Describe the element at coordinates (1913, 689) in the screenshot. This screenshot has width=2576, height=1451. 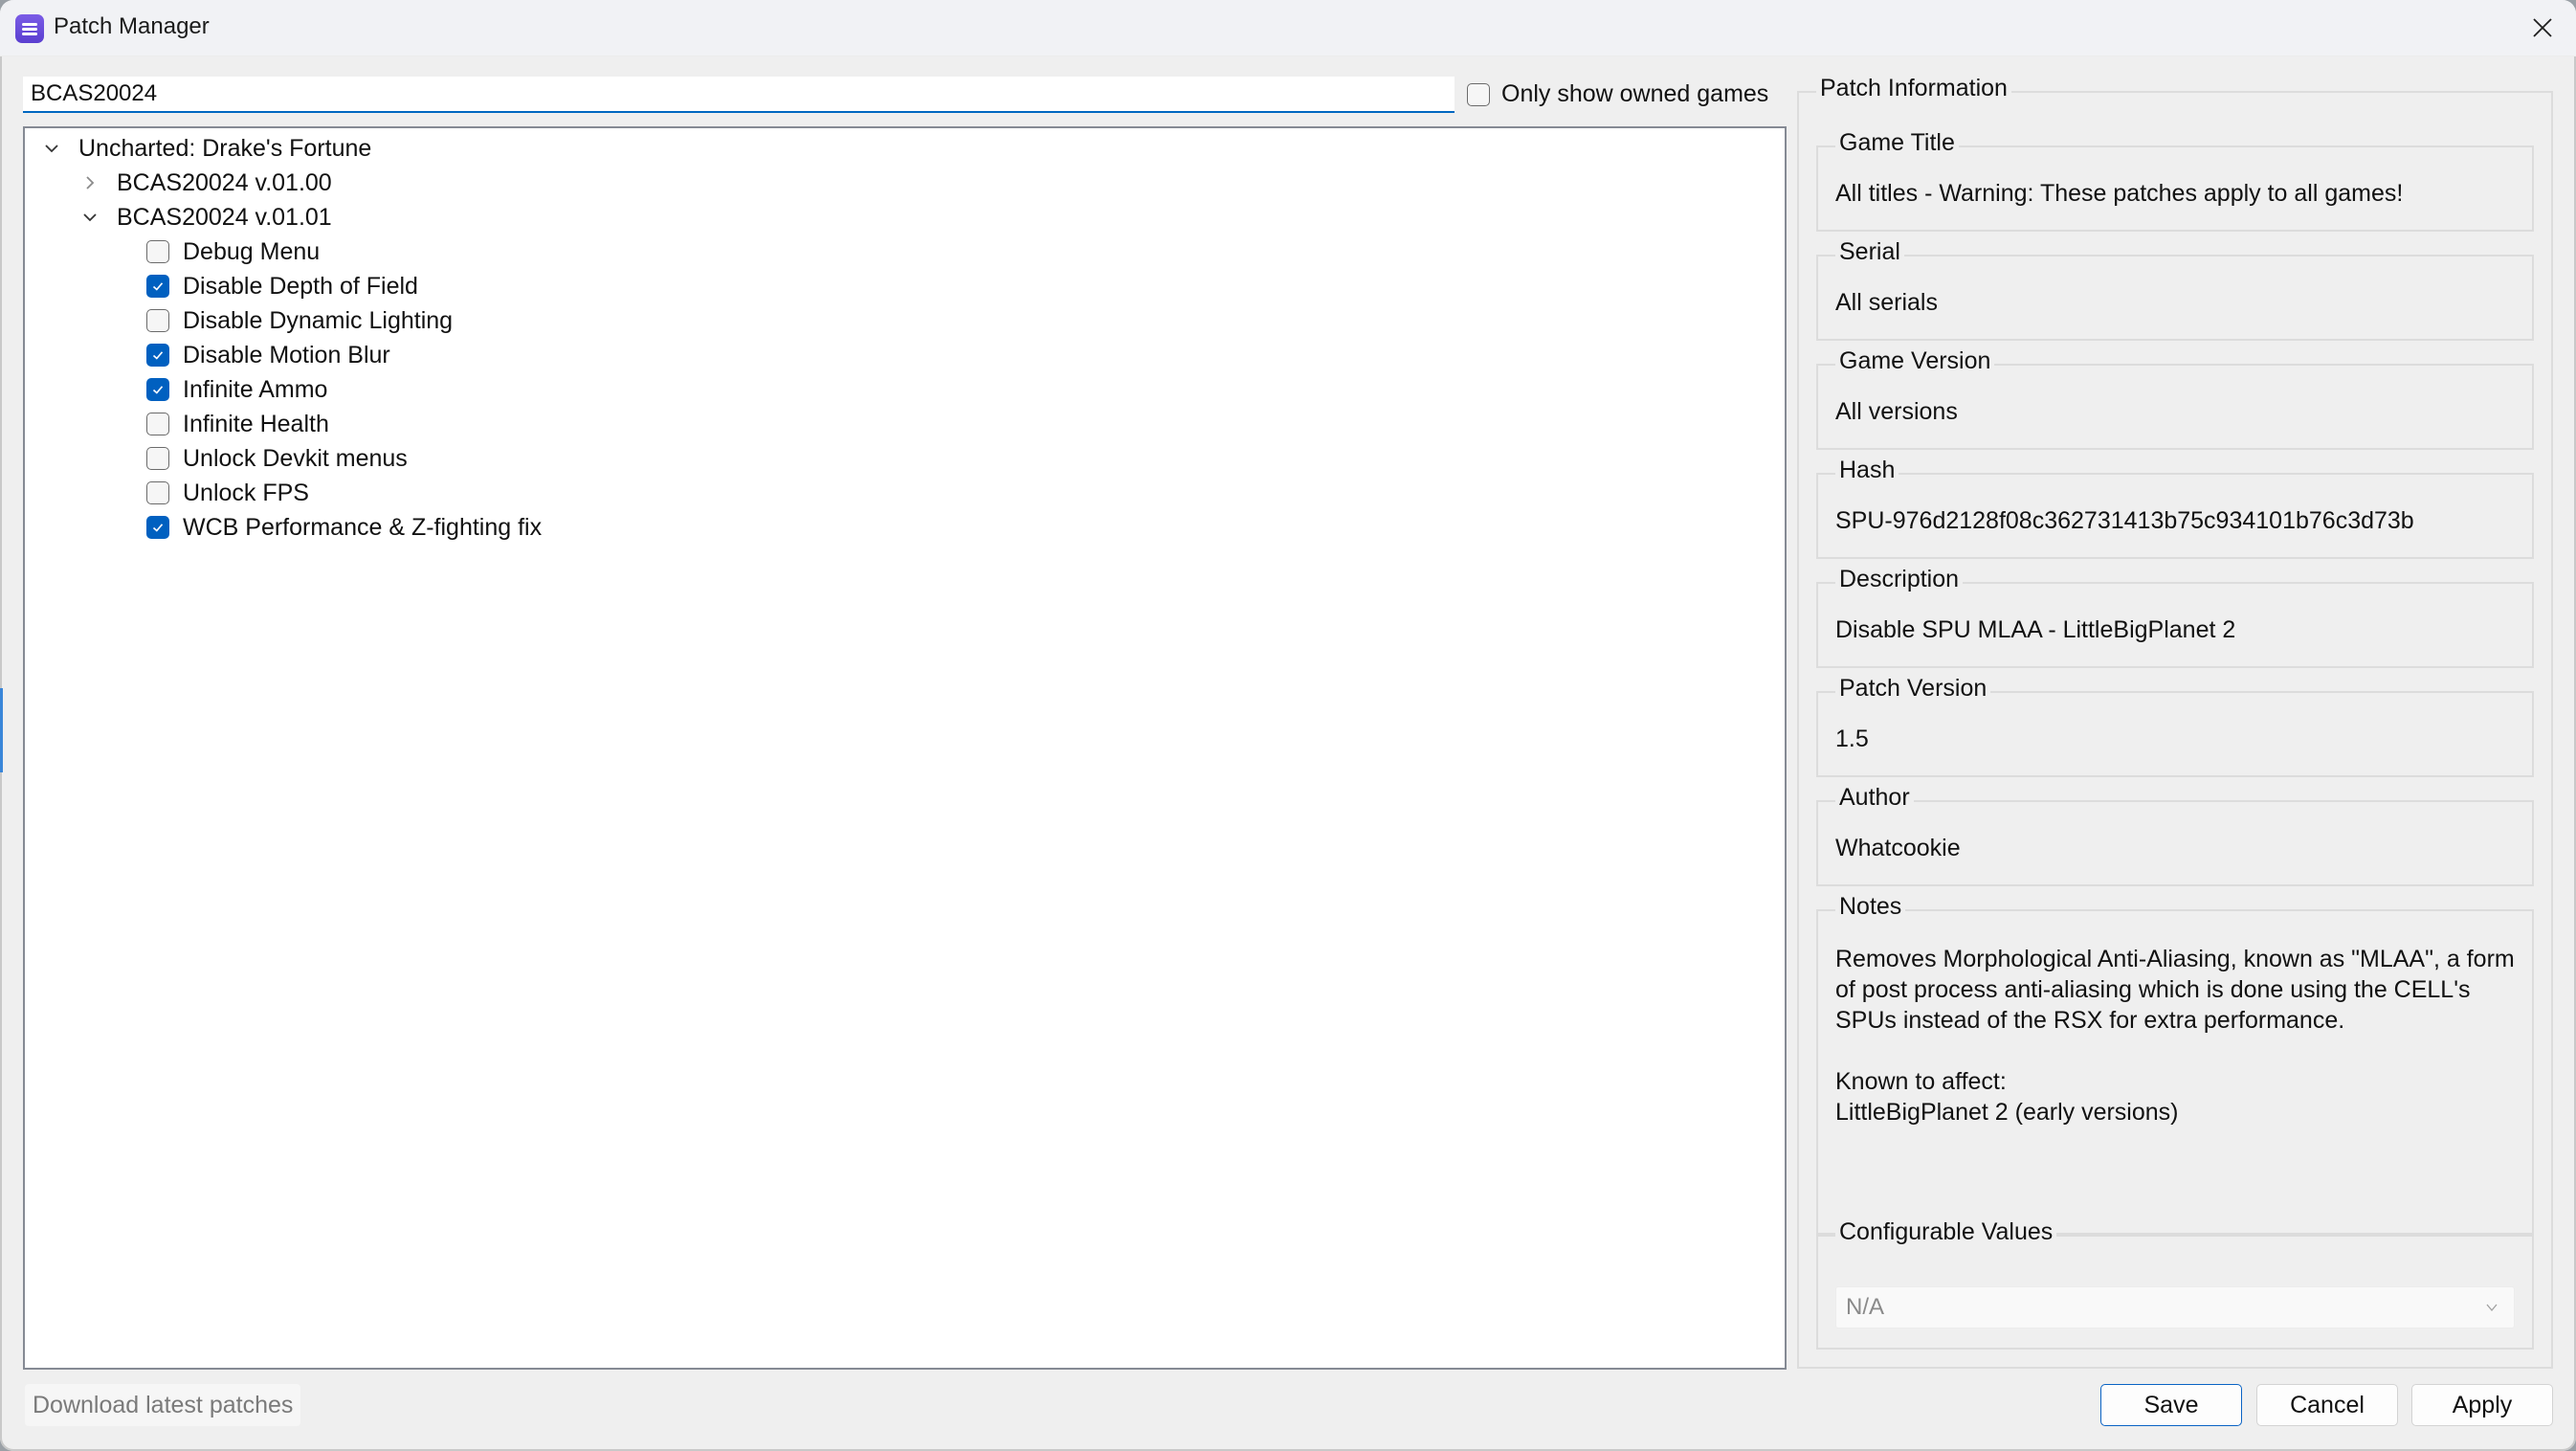
I see `group-label: Patch Version` at that location.